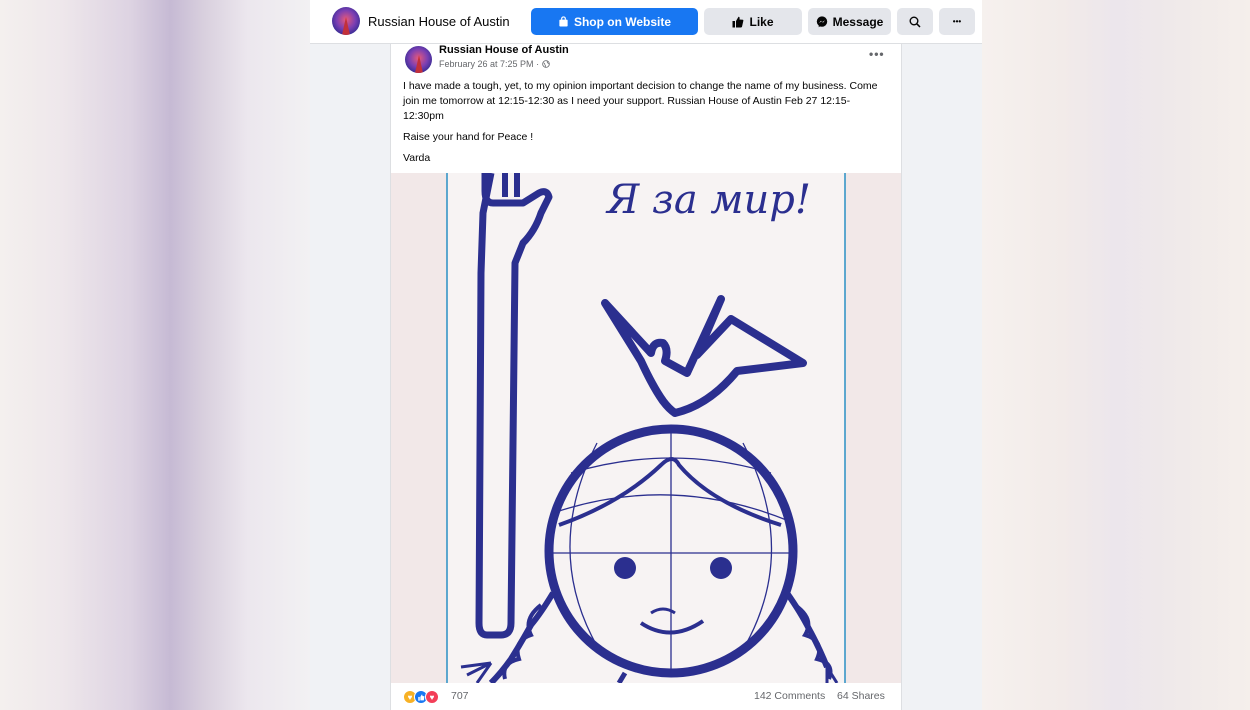 The width and height of the screenshot is (1250, 710). I want to click on shop-button-label: Shop on Website, so click(622, 21).